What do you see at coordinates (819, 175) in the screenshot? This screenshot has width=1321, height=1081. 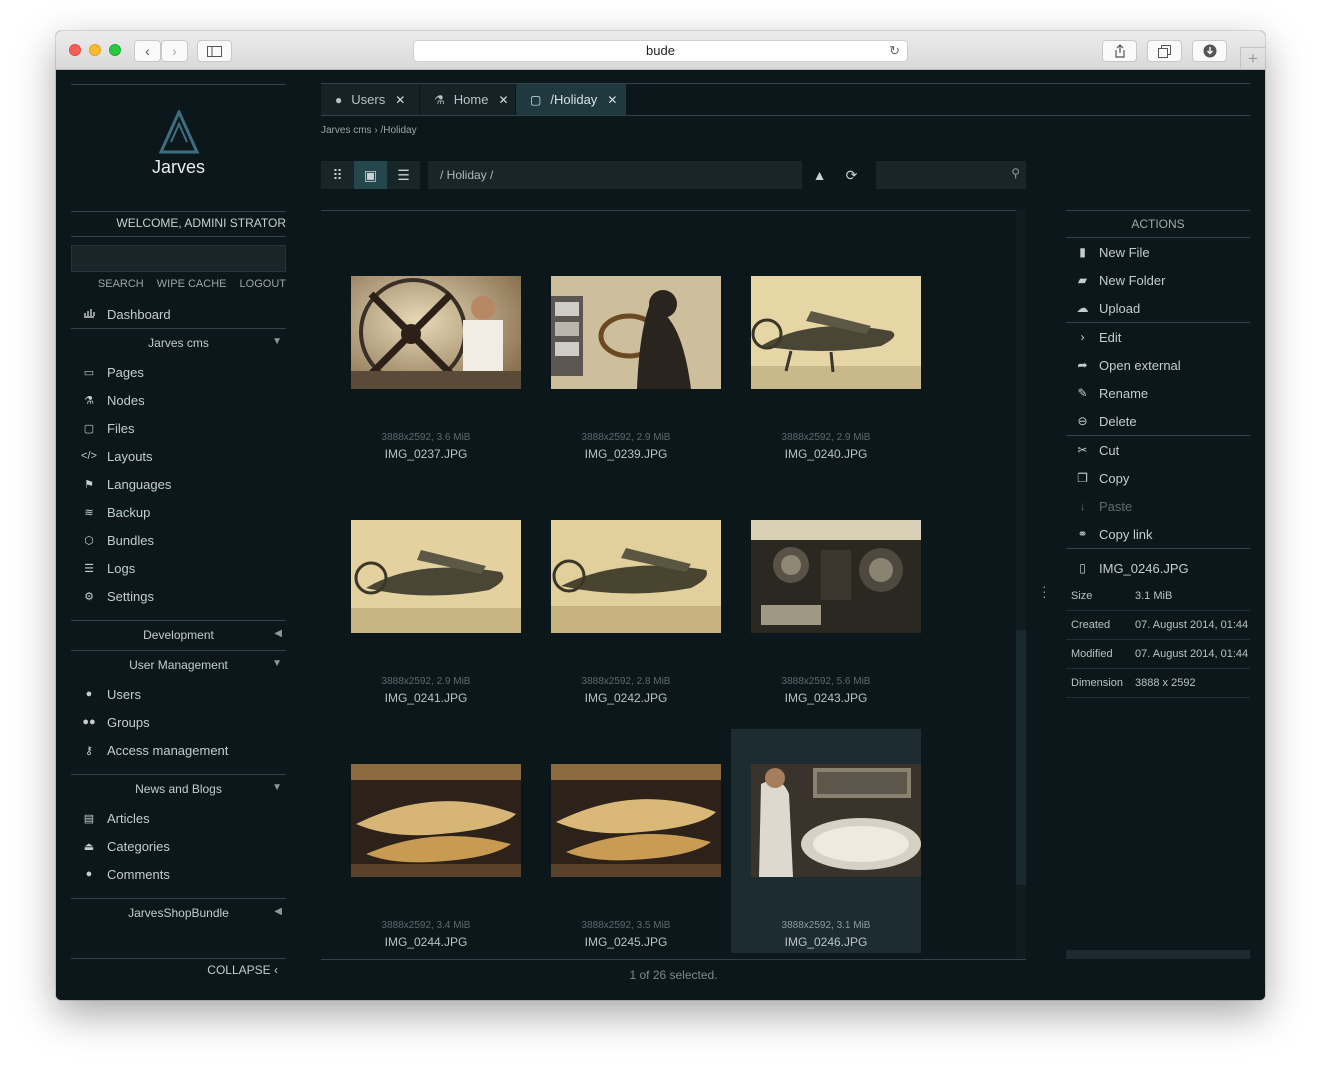 I see `go-up-button: ▲` at bounding box center [819, 175].